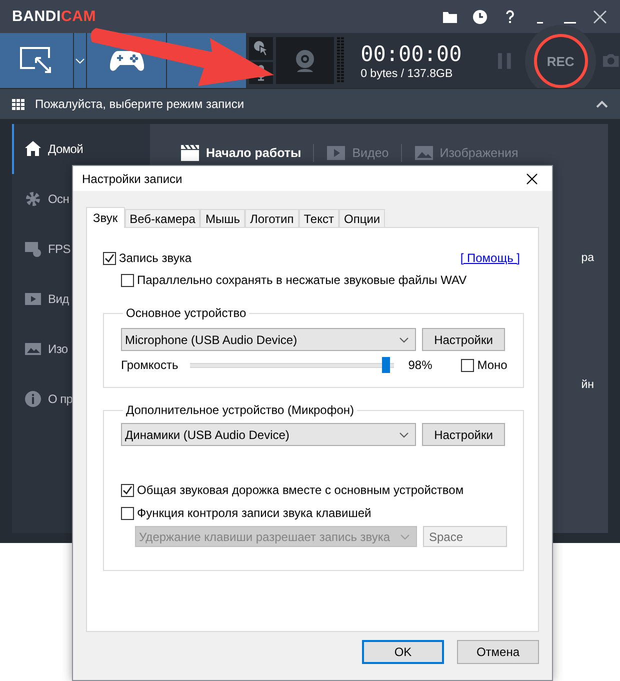 The height and width of the screenshot is (681, 620). Describe the element at coordinates (149, 365) in the screenshot. I see `volume-label: Громкость` at that location.